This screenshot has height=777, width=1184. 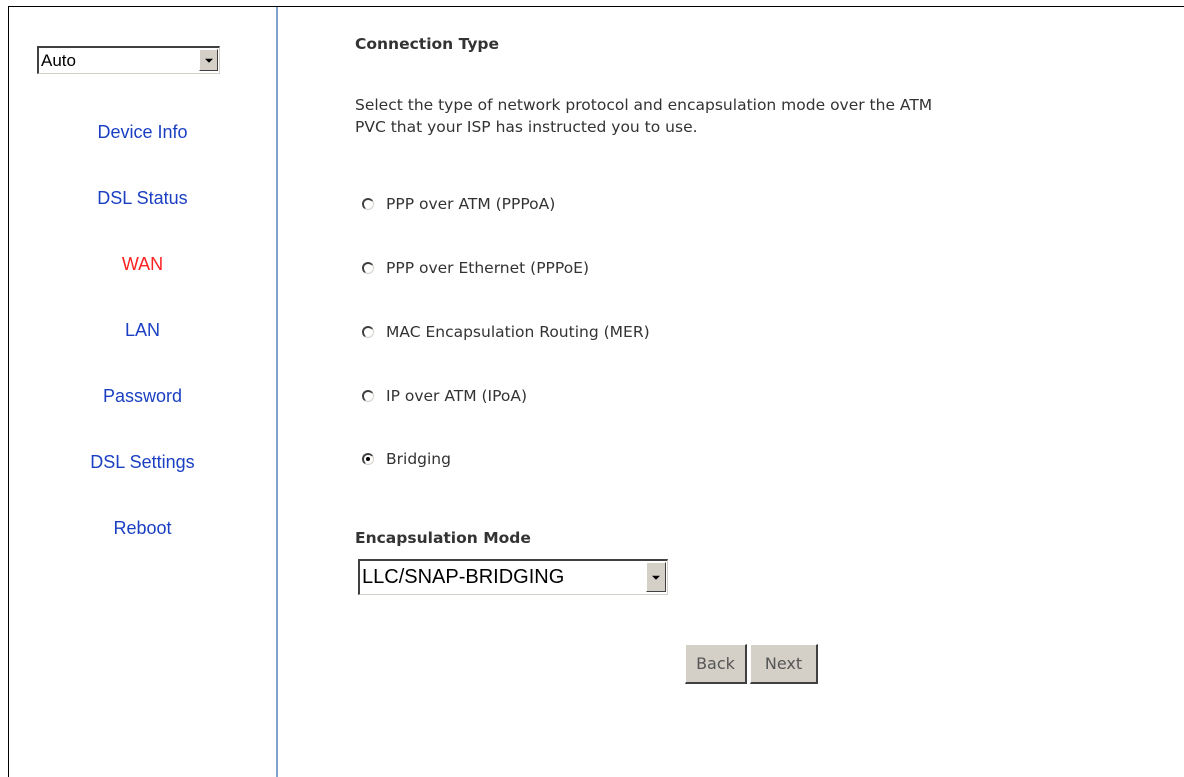 I want to click on radio-option-ipoa: IP over ATM (IPoA), so click(x=444, y=396).